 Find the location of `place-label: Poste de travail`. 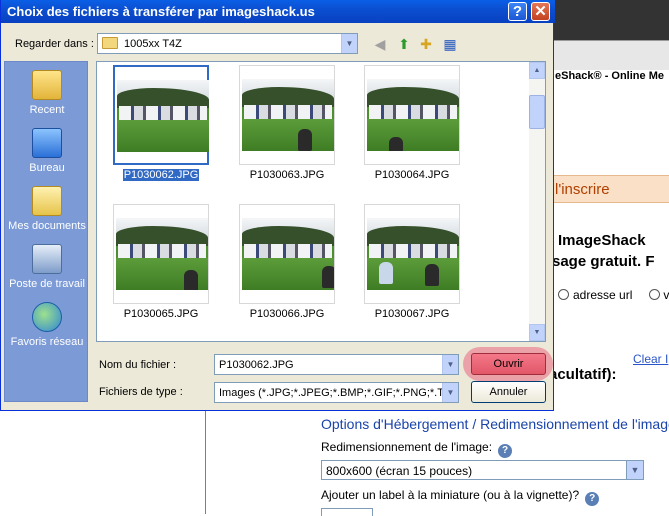

place-label: Poste de travail is located at coordinates (47, 284).